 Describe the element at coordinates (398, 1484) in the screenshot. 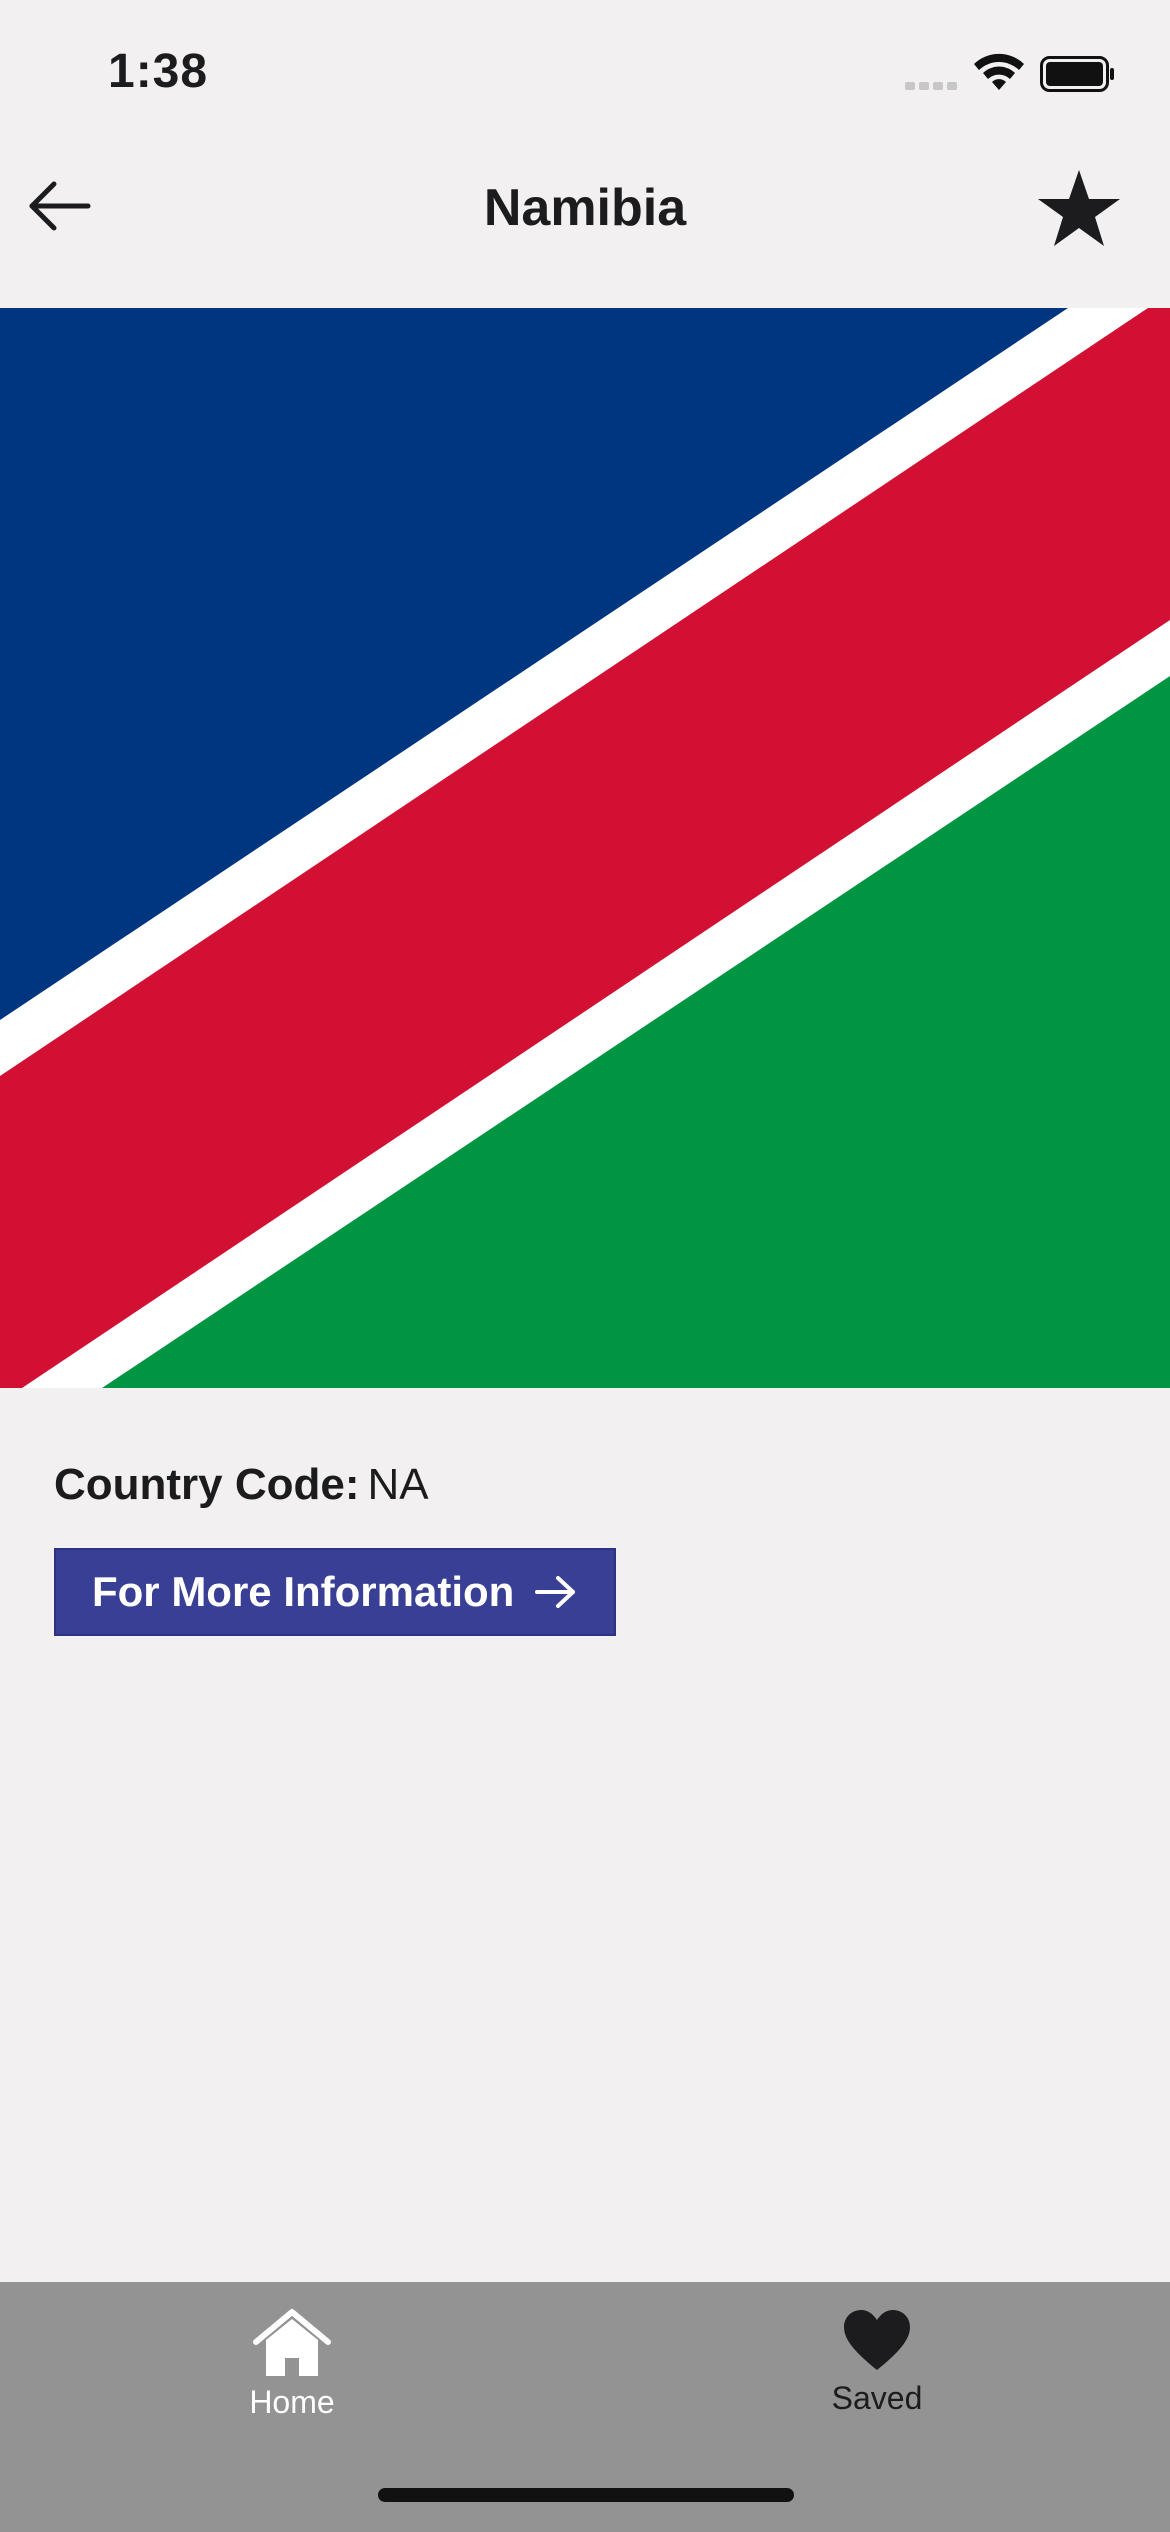

I see `country-code-value: NA` at that location.